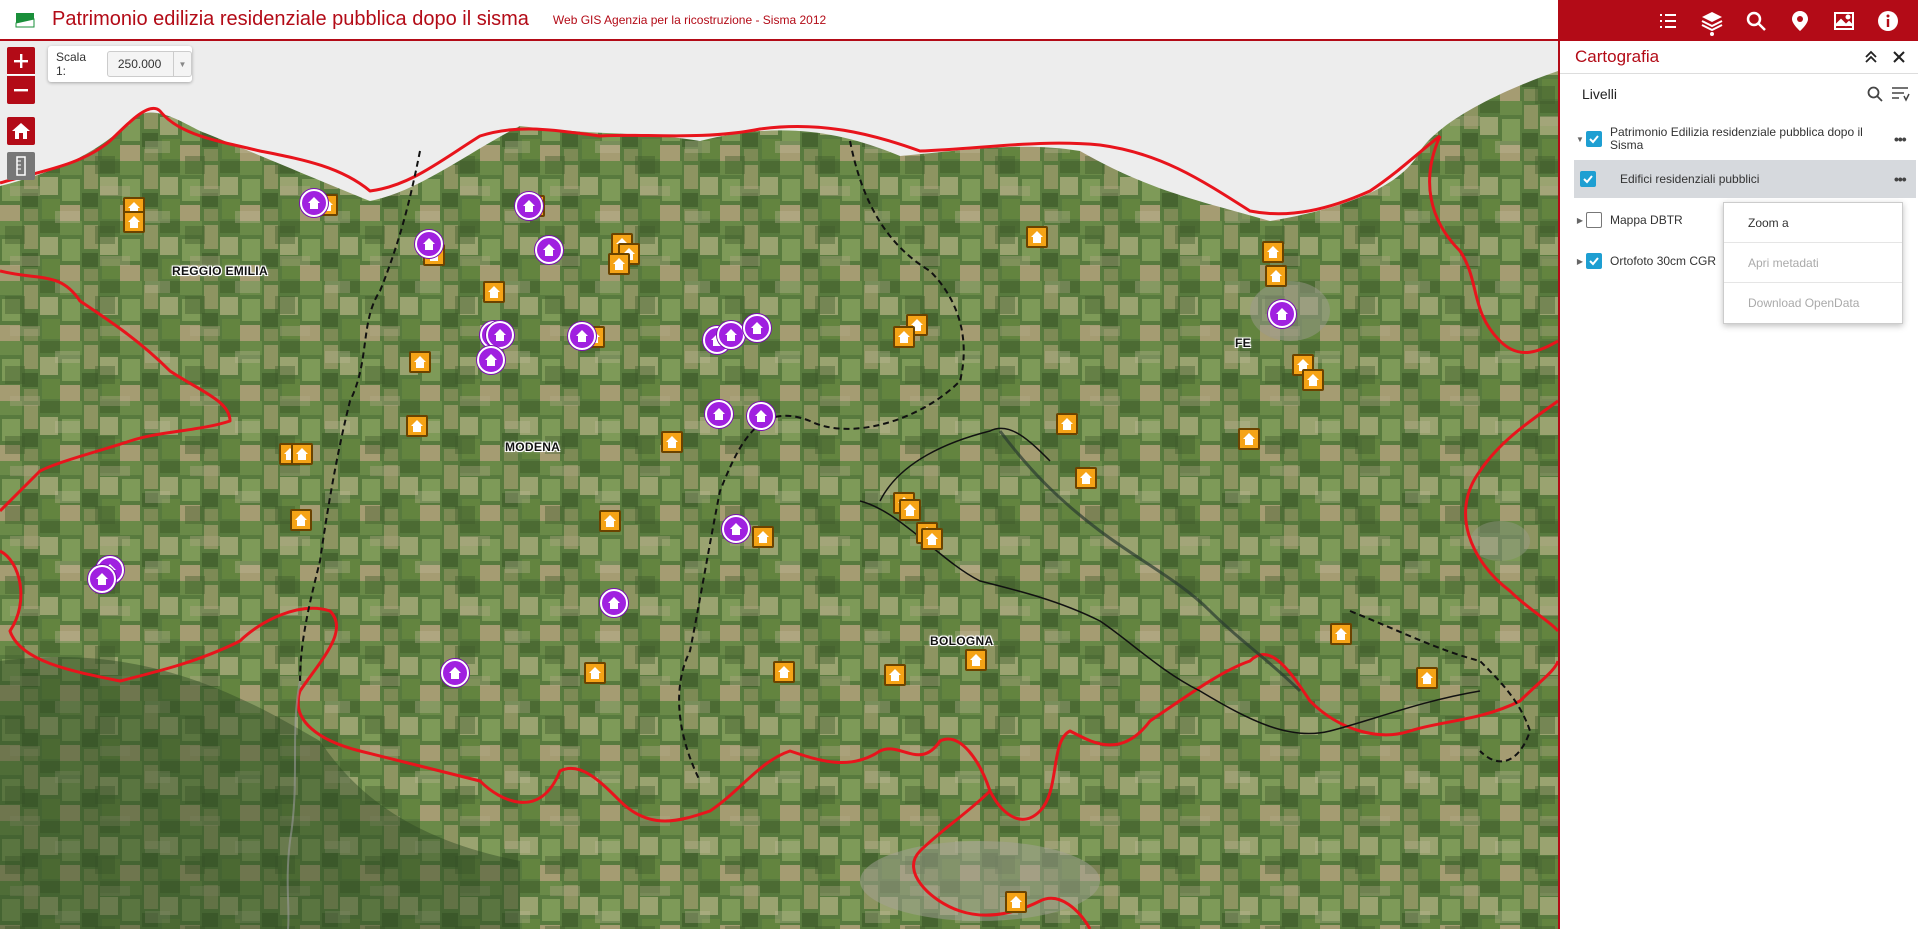 This screenshot has width=1918, height=929. I want to click on close-icon, so click(1899, 57).